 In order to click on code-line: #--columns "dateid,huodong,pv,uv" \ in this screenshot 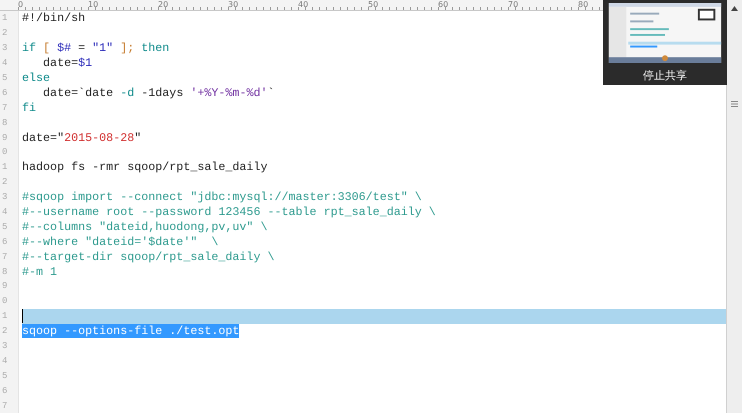, I will do `click(145, 227)`.